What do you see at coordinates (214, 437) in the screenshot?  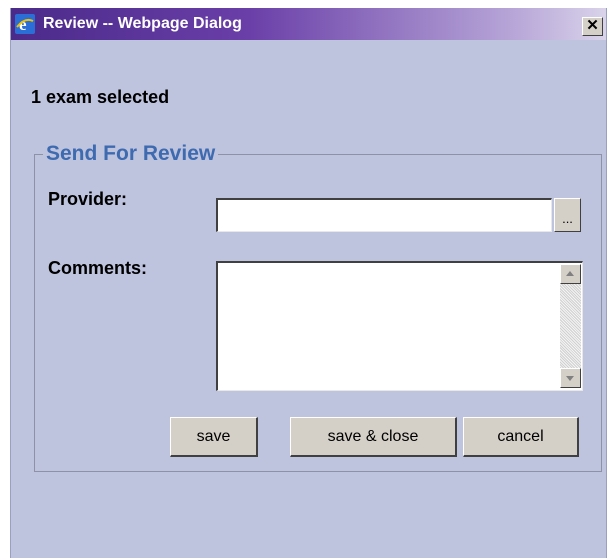 I see `save-button: save` at bounding box center [214, 437].